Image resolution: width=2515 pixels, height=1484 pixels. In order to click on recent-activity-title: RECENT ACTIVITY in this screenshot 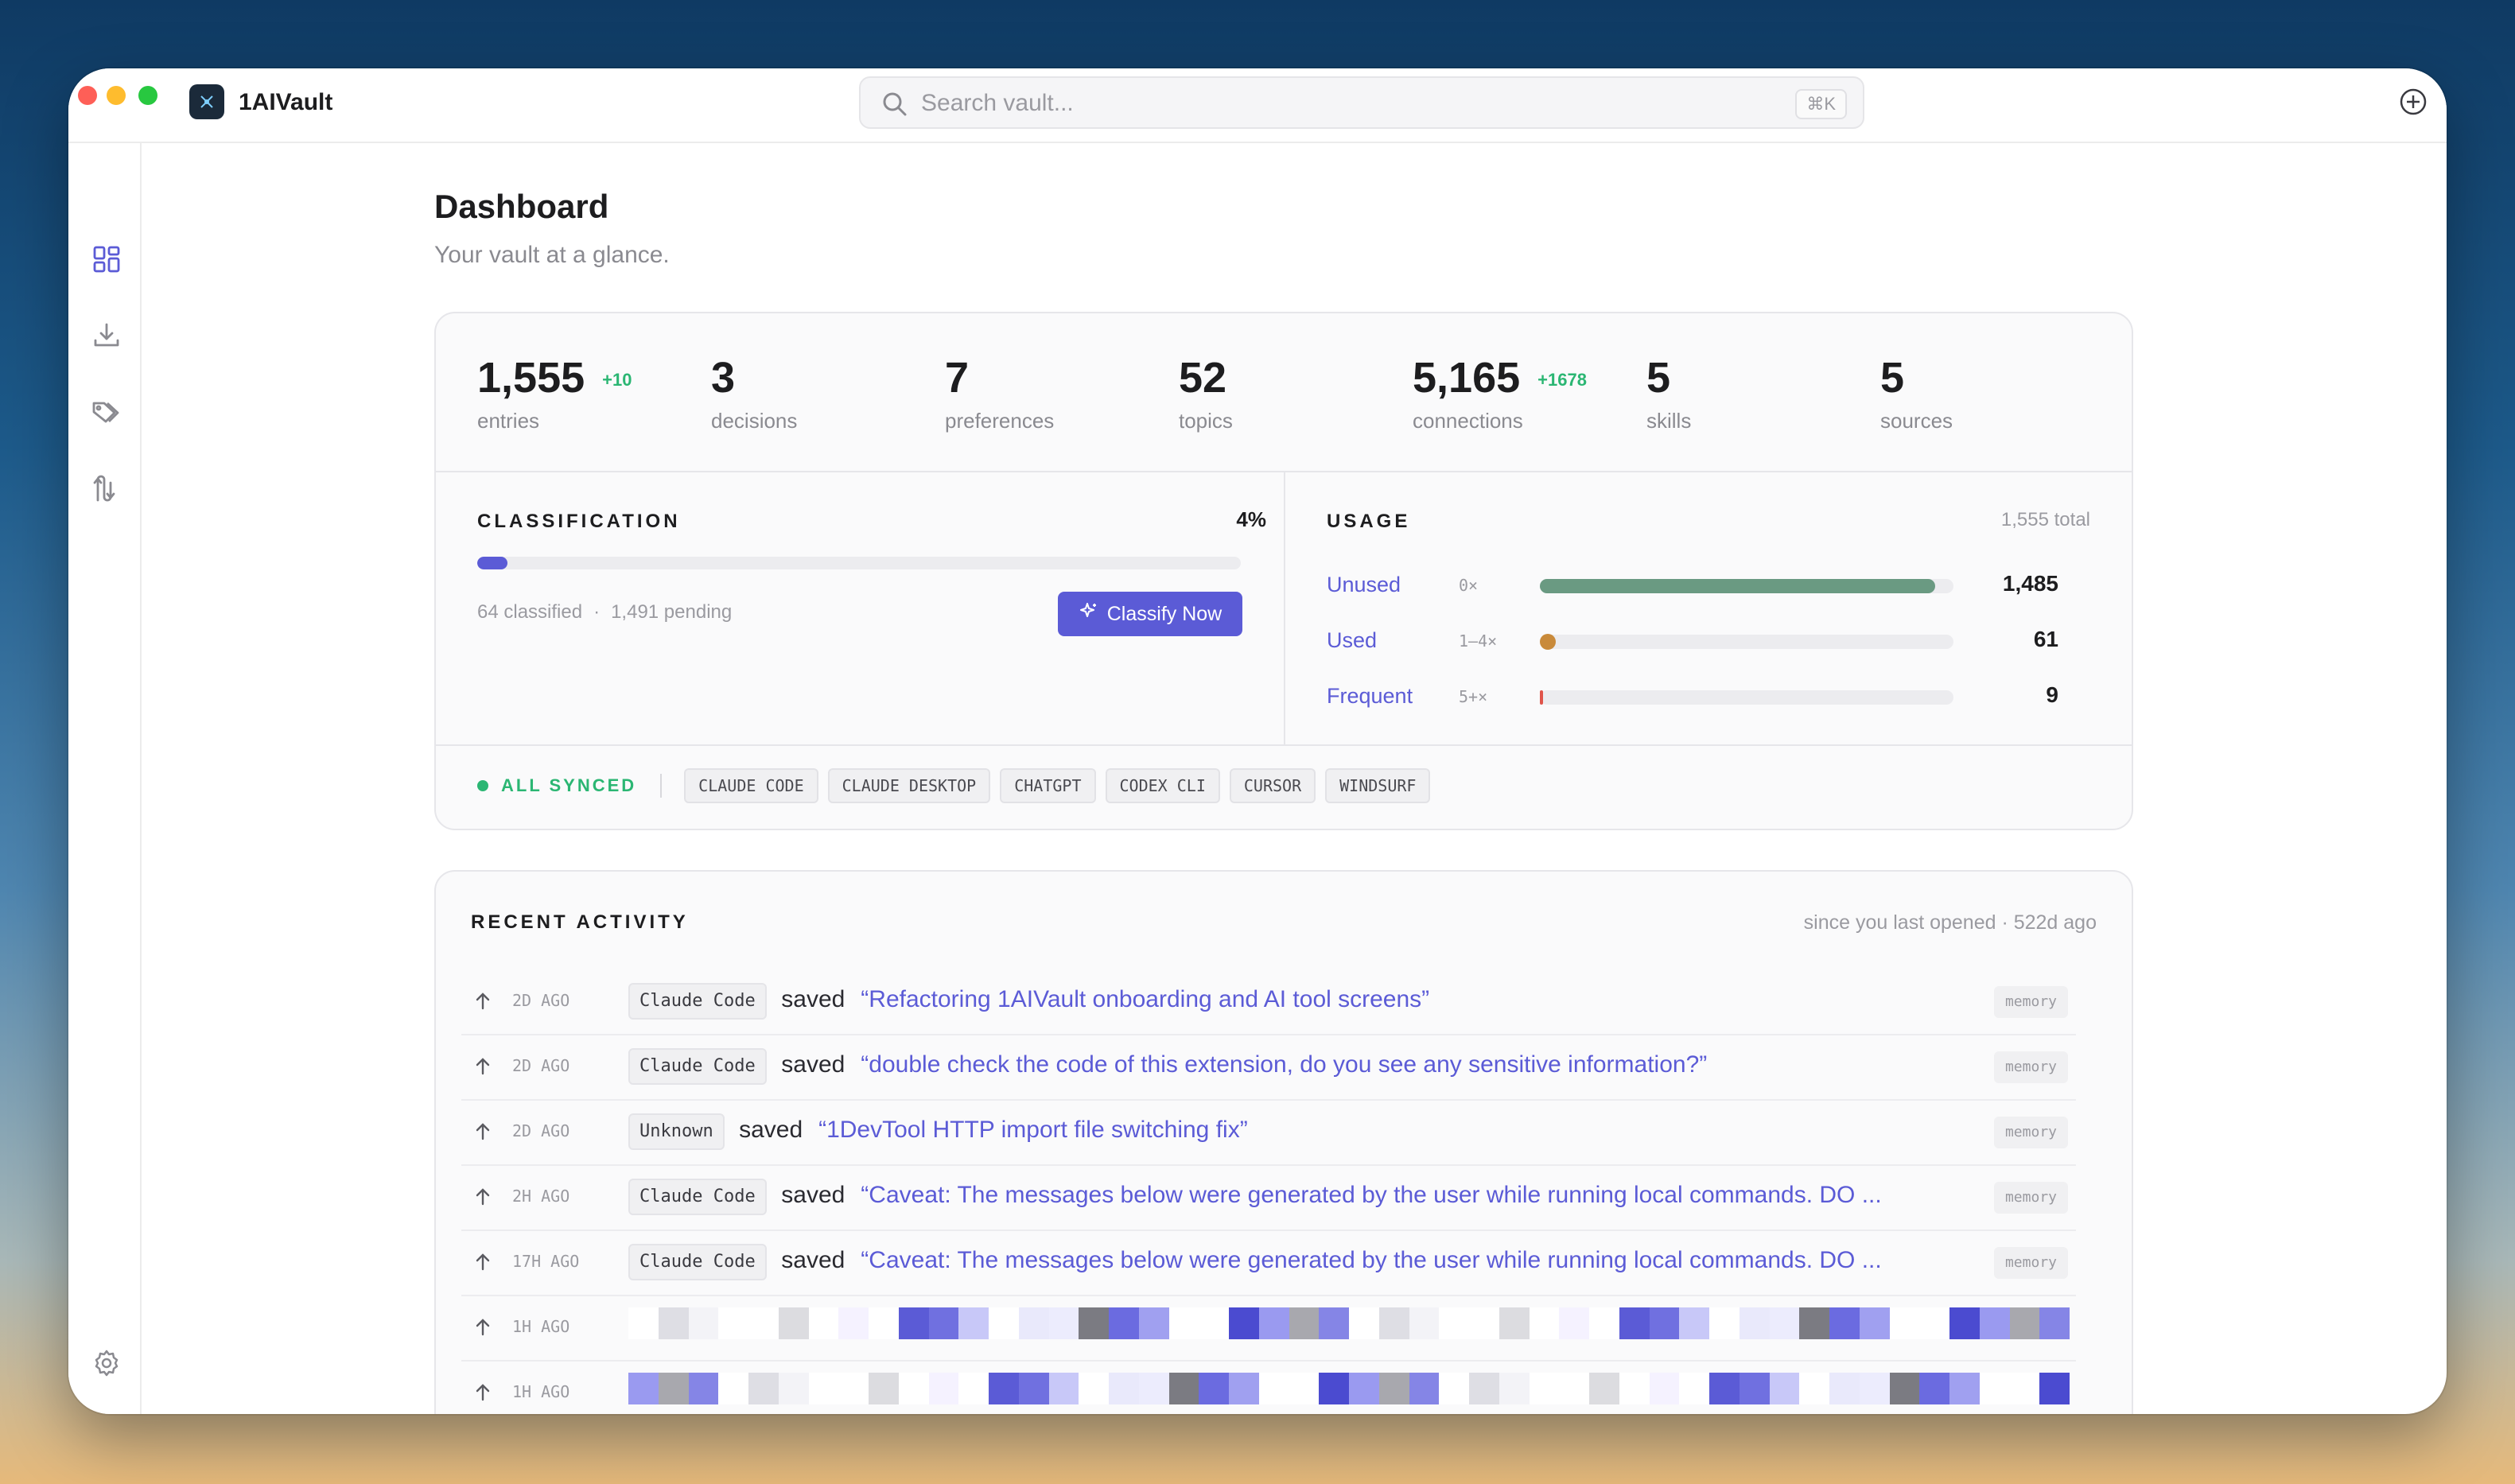, I will do `click(580, 922)`.